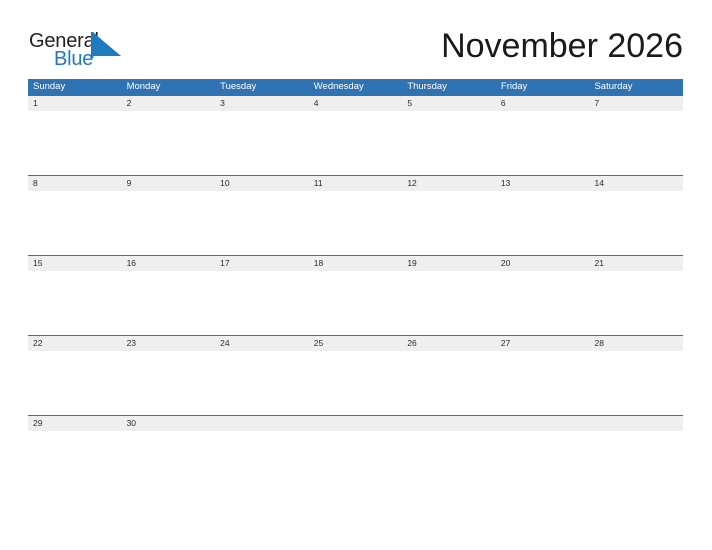 The height and width of the screenshot is (550, 712). What do you see at coordinates (636, 183) in the screenshot?
I see `day-cell-date: 14` at bounding box center [636, 183].